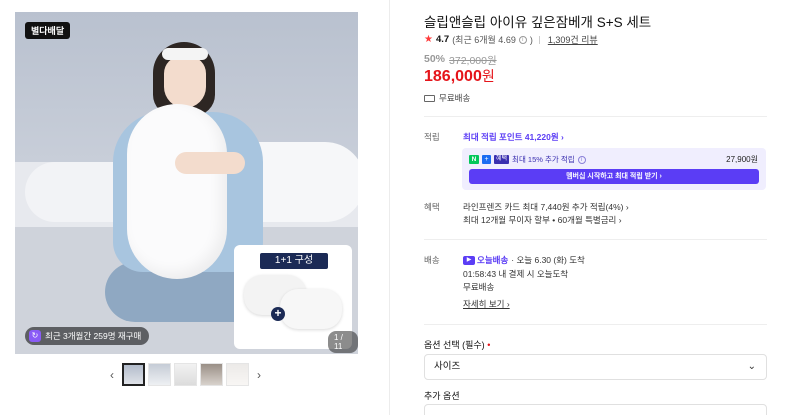 This screenshot has height=415, width=800. I want to click on bundle-inset-label: 1+1 구성, so click(294, 261).